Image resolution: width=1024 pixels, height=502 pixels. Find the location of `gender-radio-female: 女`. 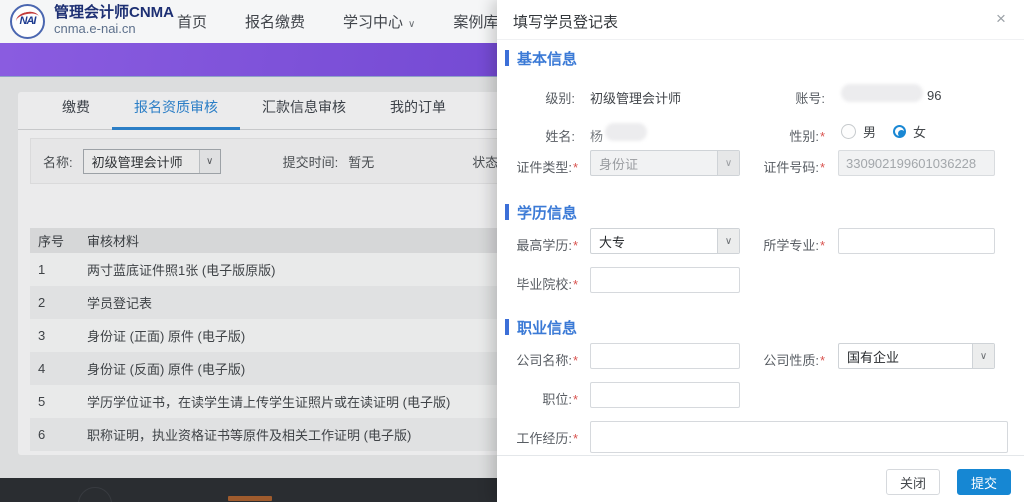

gender-radio-female: 女 is located at coordinates (909, 131).